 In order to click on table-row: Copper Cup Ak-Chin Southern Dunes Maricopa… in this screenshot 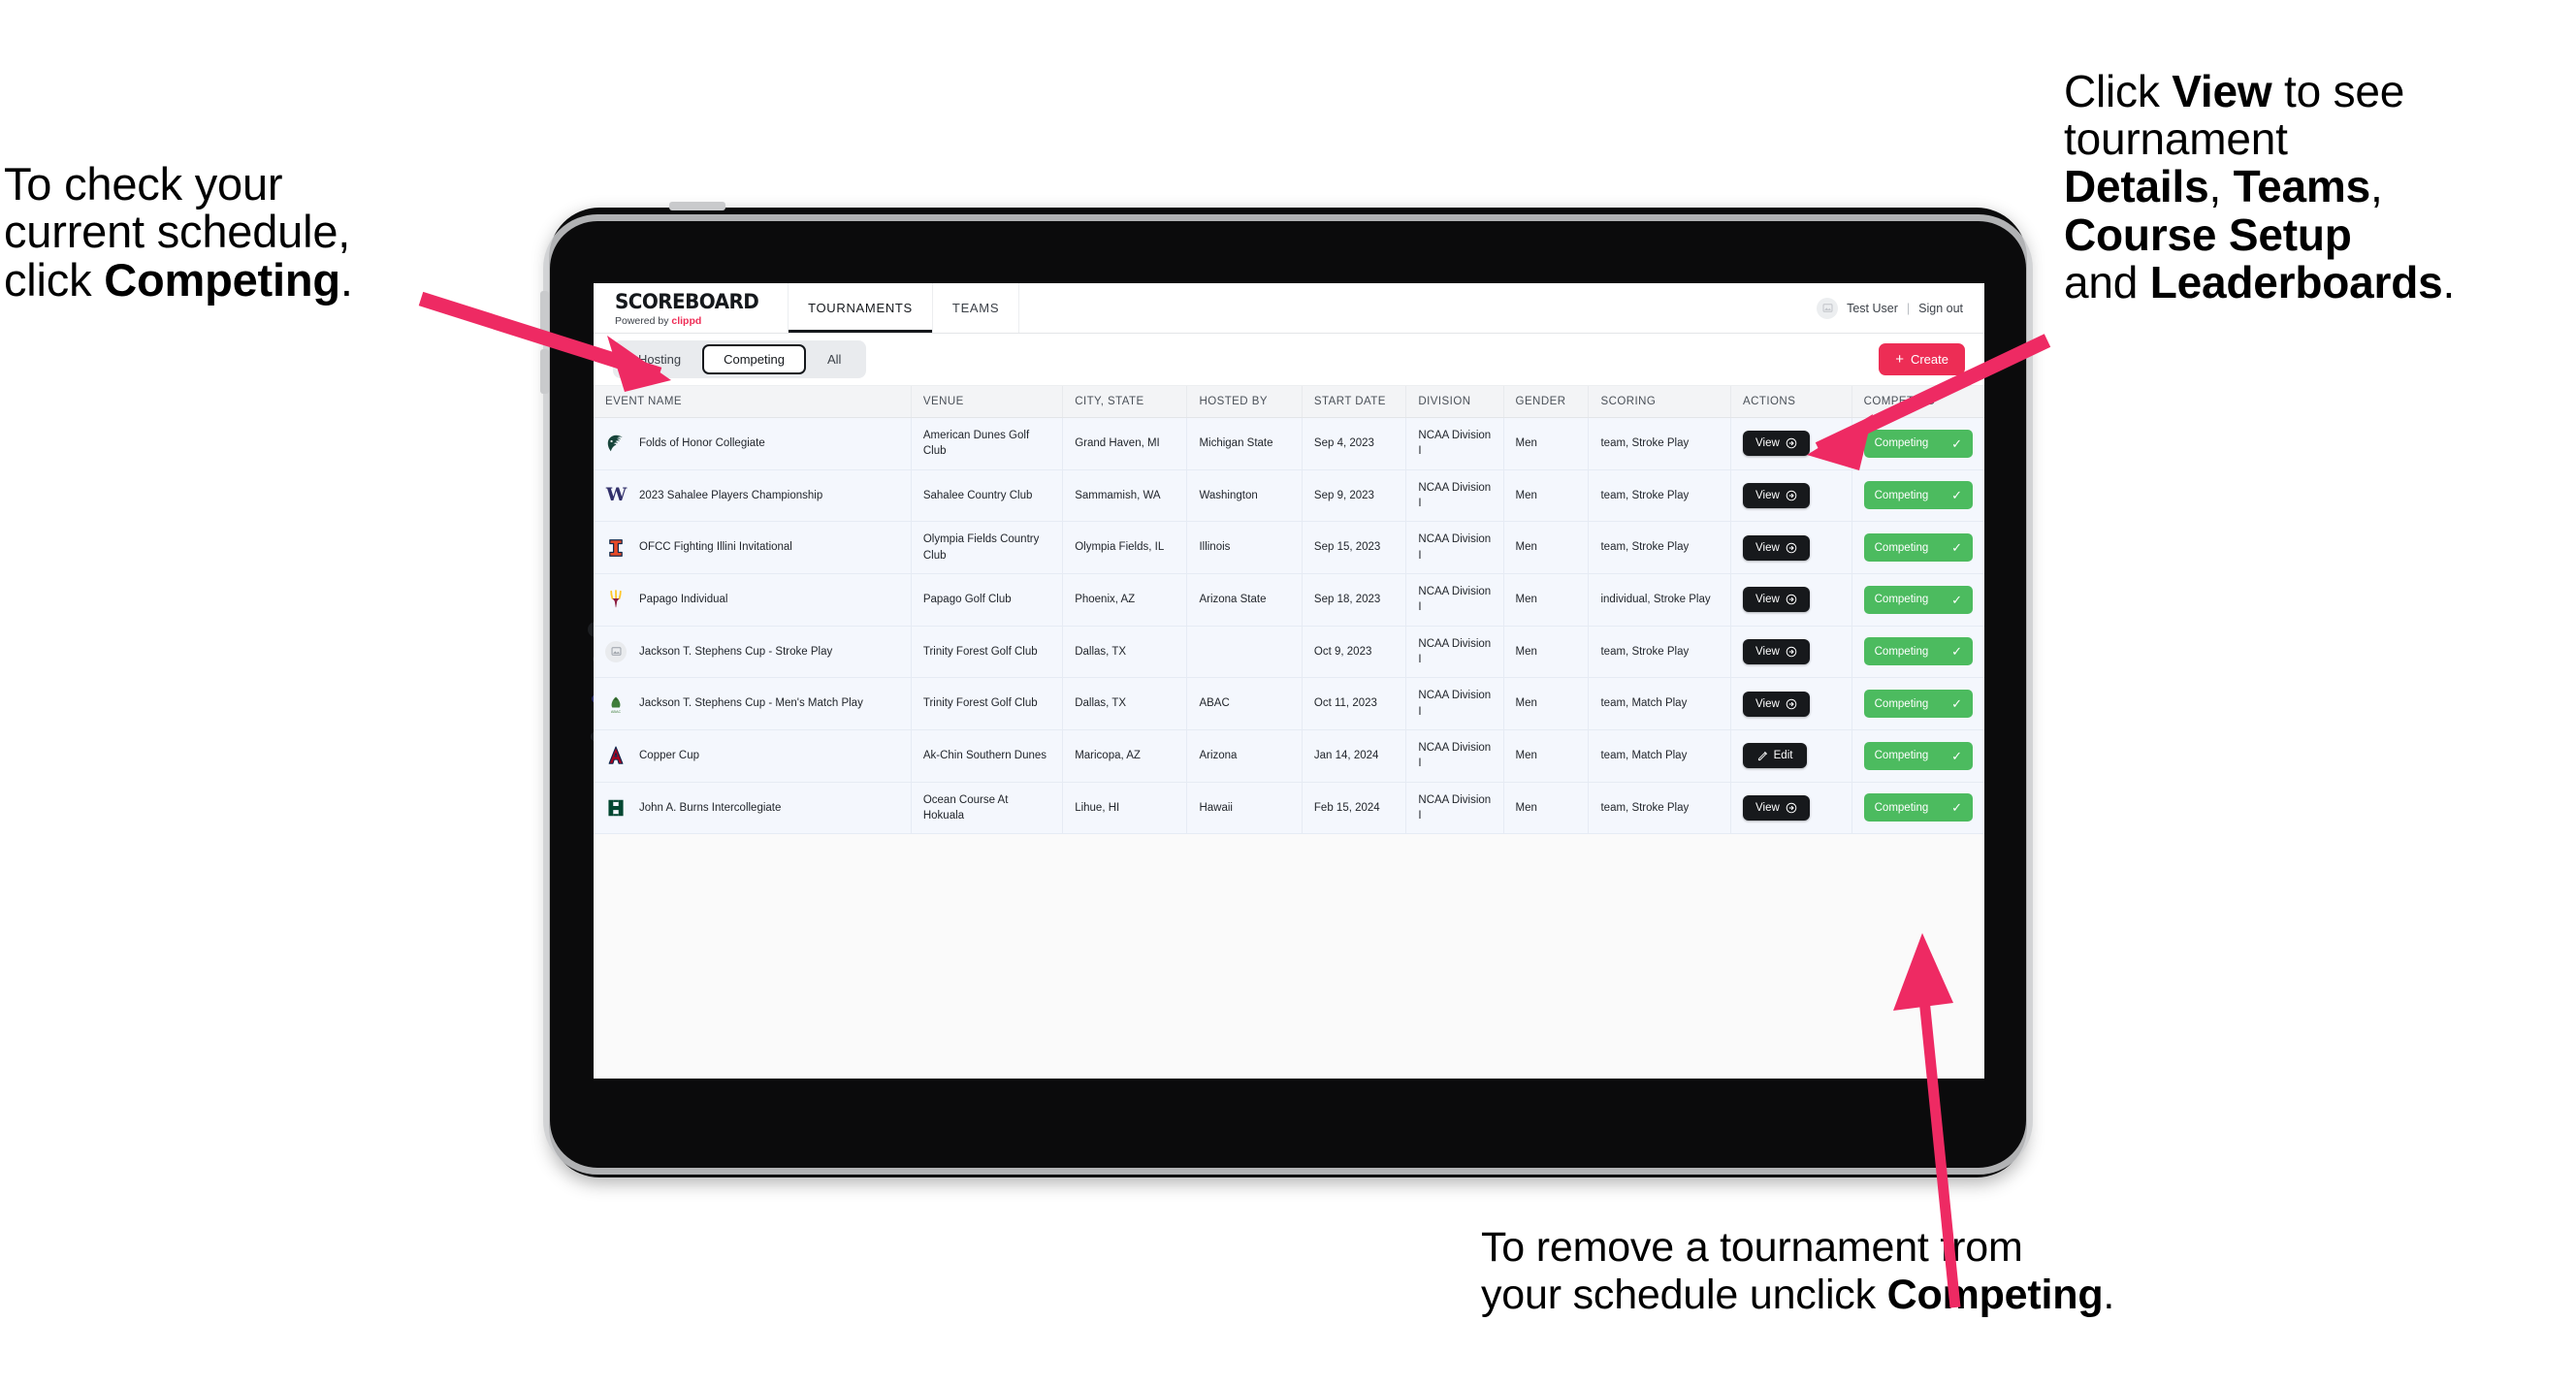, I will do `click(1289, 756)`.